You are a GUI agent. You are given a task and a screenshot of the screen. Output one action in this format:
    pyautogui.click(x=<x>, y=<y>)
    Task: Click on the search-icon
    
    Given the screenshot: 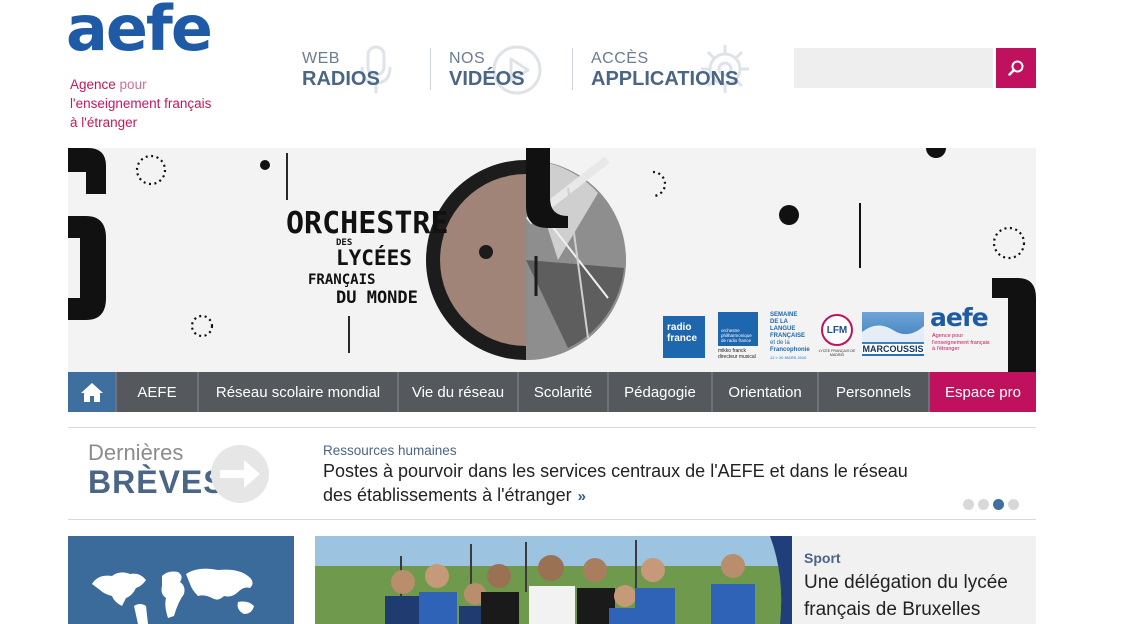 What is the action you would take?
    pyautogui.click(x=1016, y=68)
    